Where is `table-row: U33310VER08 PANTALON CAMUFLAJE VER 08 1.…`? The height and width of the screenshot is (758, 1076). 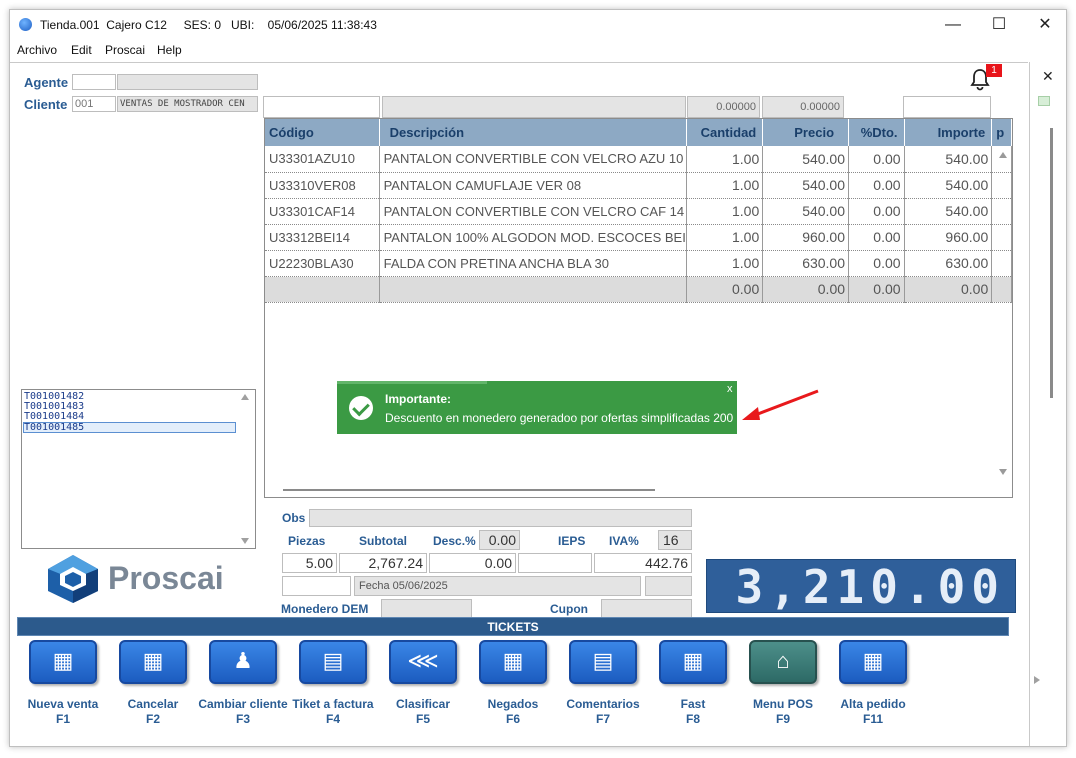 table-row: U33310VER08 PANTALON CAMUFLAJE VER 08 1.… is located at coordinates (638, 185).